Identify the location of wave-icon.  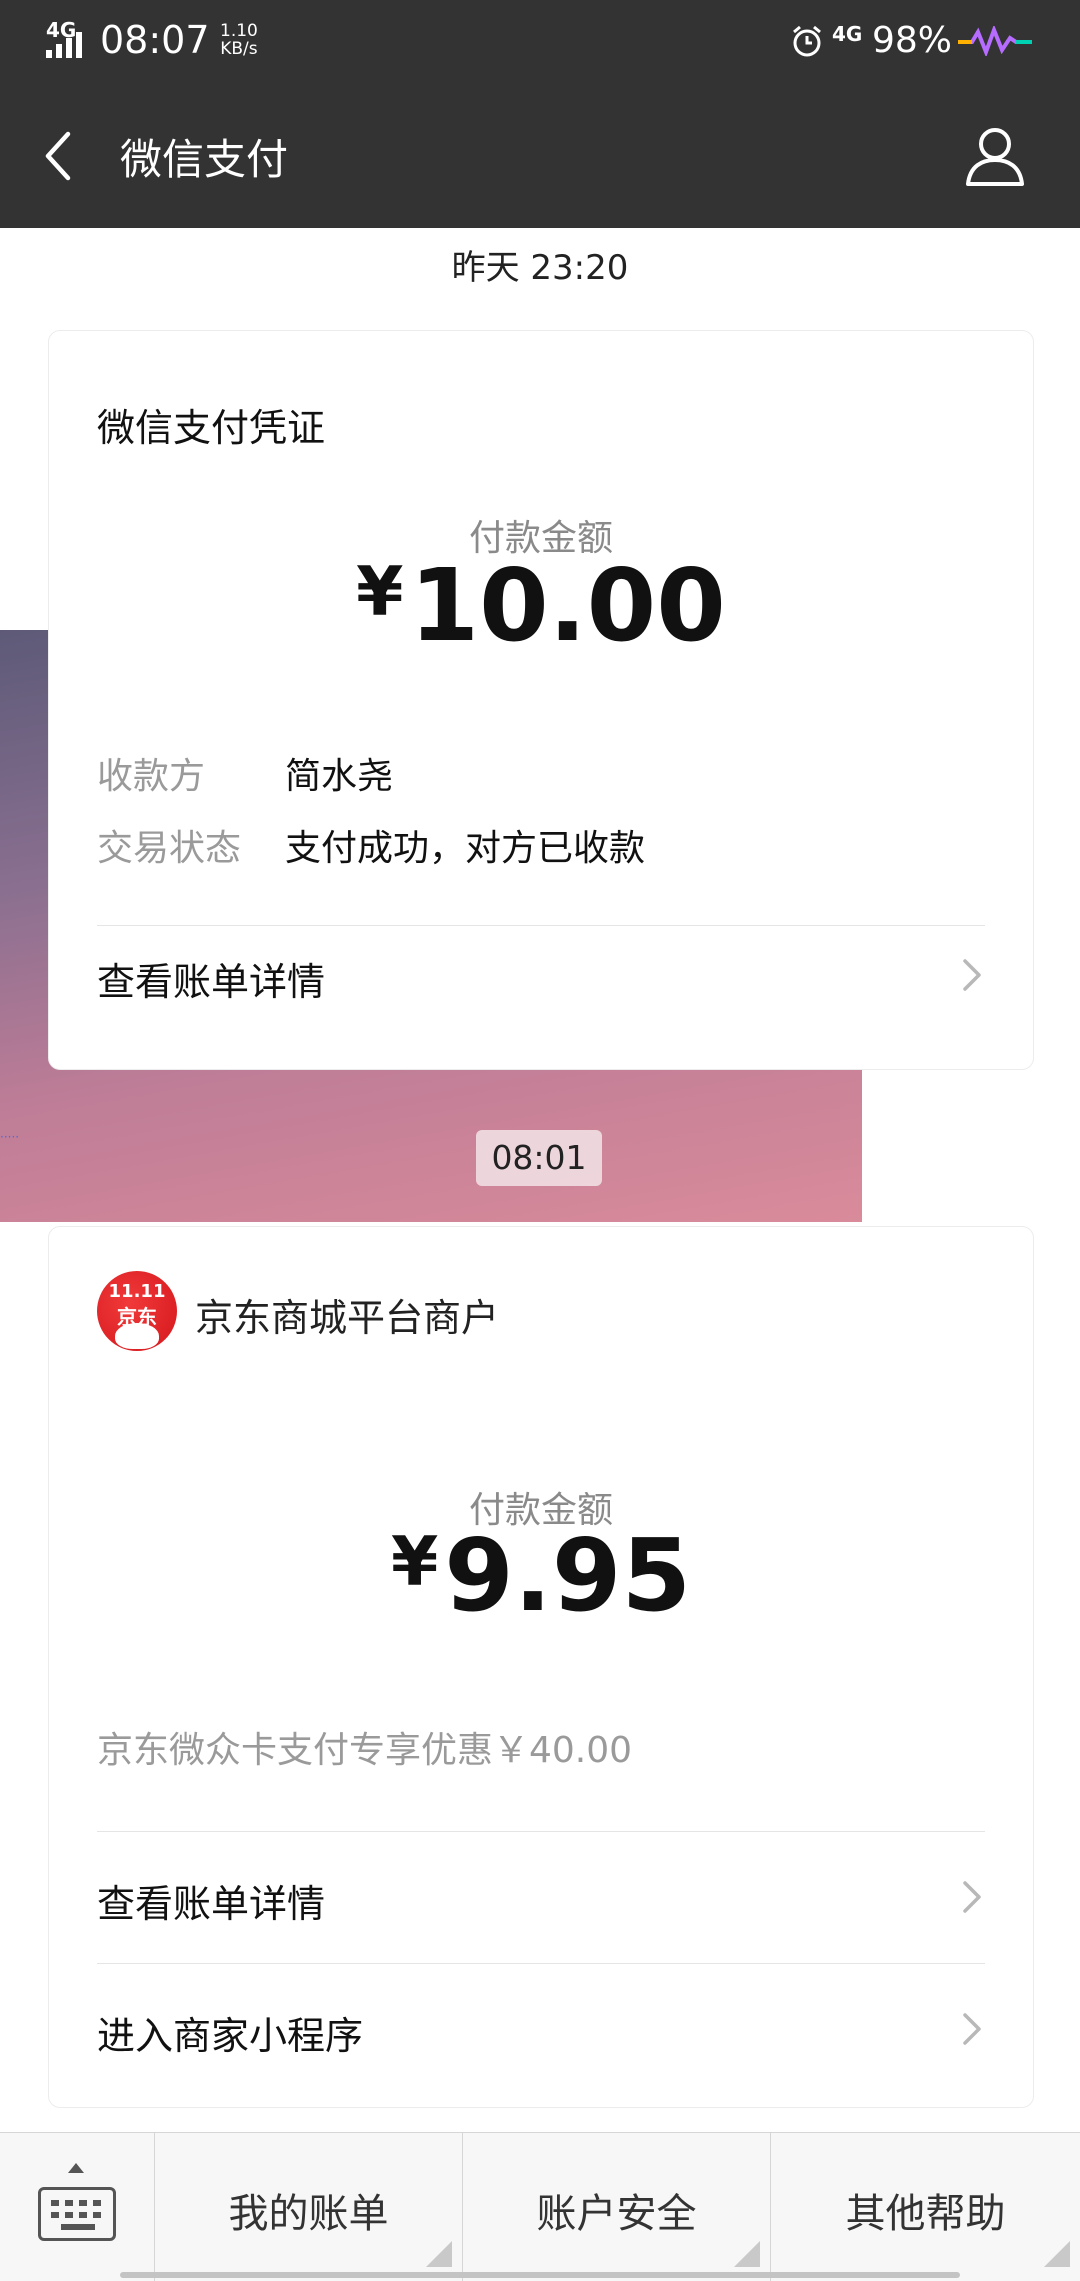
(995, 41).